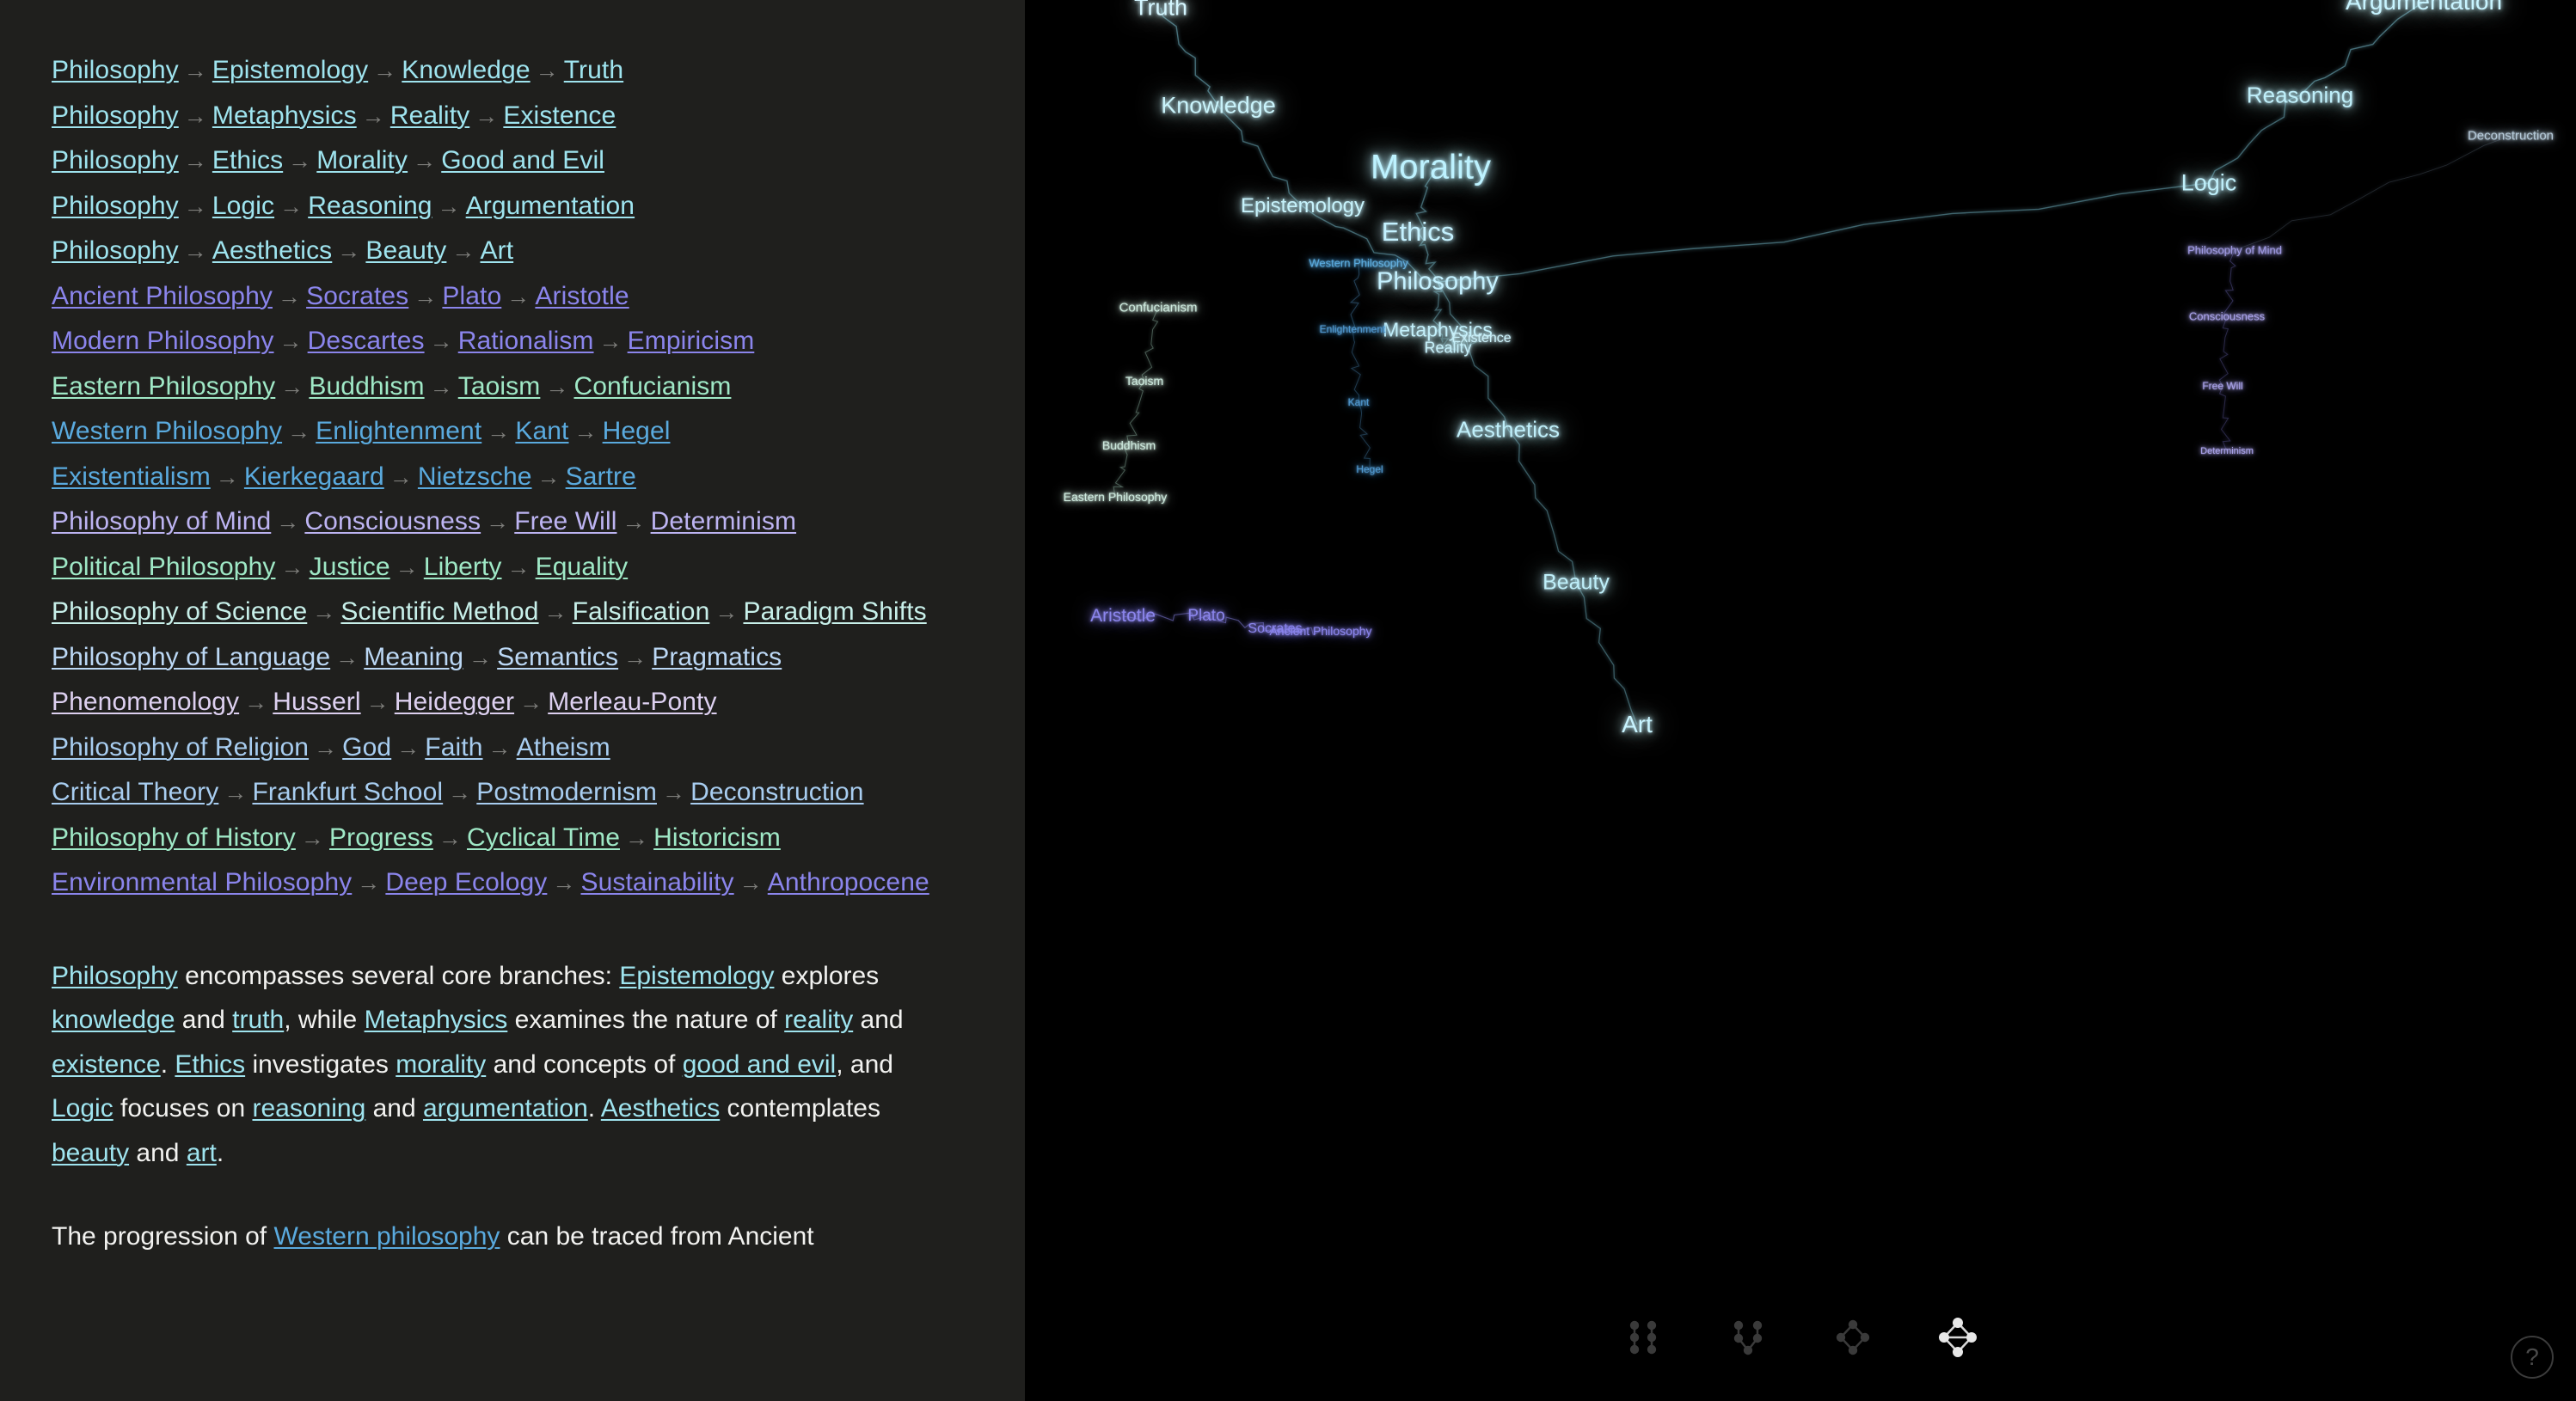 The width and height of the screenshot is (2576, 1401). I want to click on concept-link: Plato, so click(471, 296).